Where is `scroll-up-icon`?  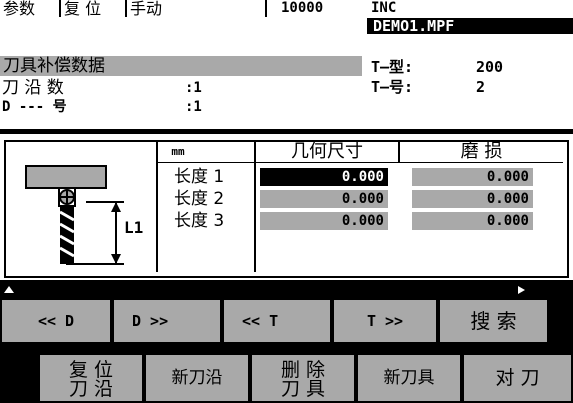 scroll-up-icon is located at coordinates (9, 289).